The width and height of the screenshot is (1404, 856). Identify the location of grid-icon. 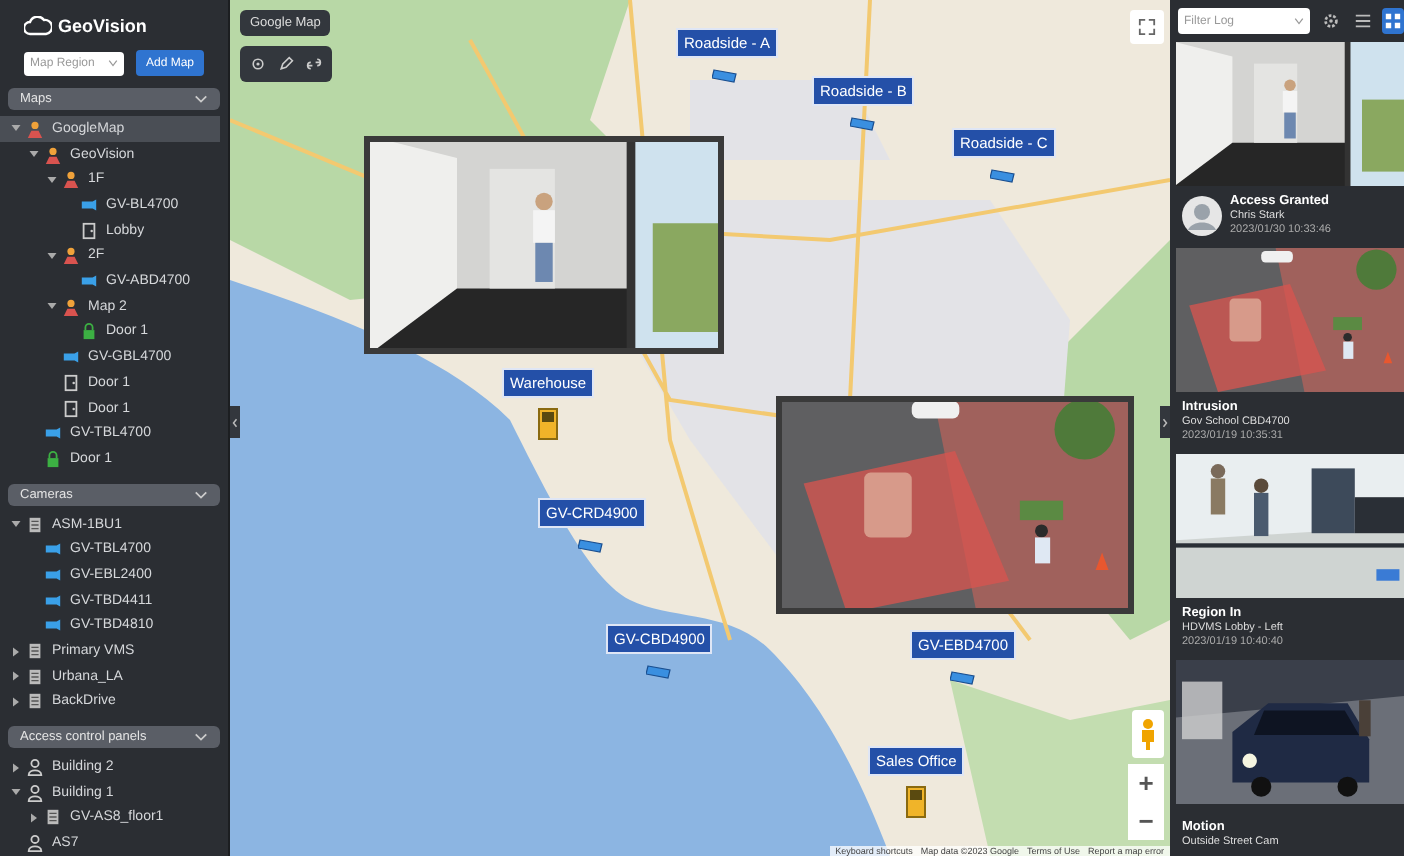
(1393, 21).